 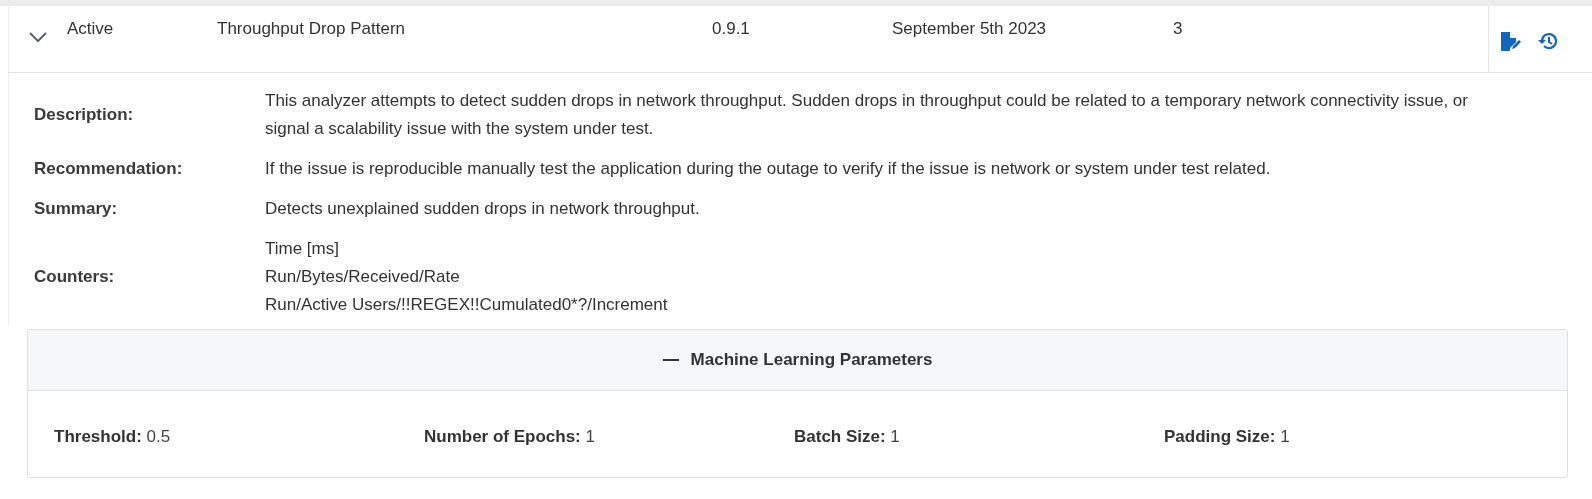 I want to click on section-header: Machine Learning Parameters, so click(x=797, y=360).